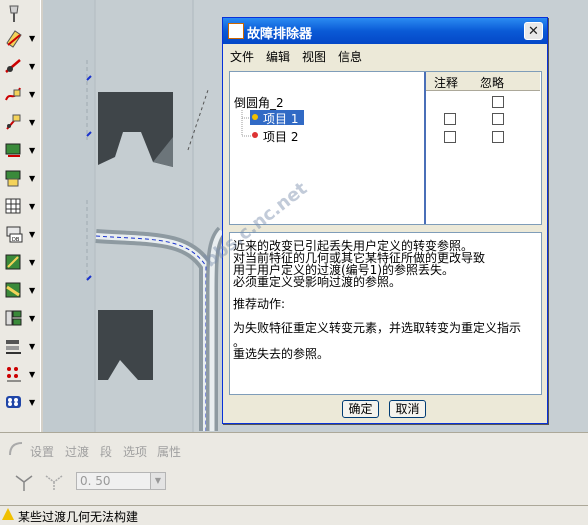 The image size is (588, 525). I want to click on tree-item-1: 项目 1, so click(277, 118).